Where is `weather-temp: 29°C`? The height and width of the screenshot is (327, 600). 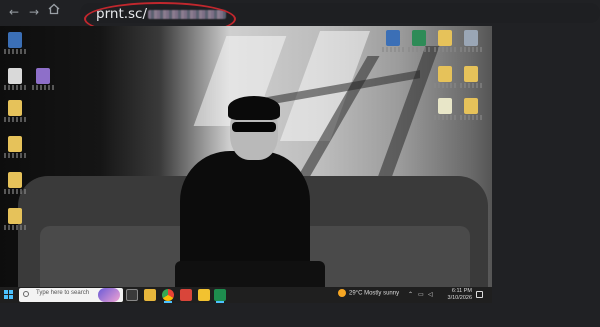
weather-temp: 29°C is located at coordinates (356, 293).